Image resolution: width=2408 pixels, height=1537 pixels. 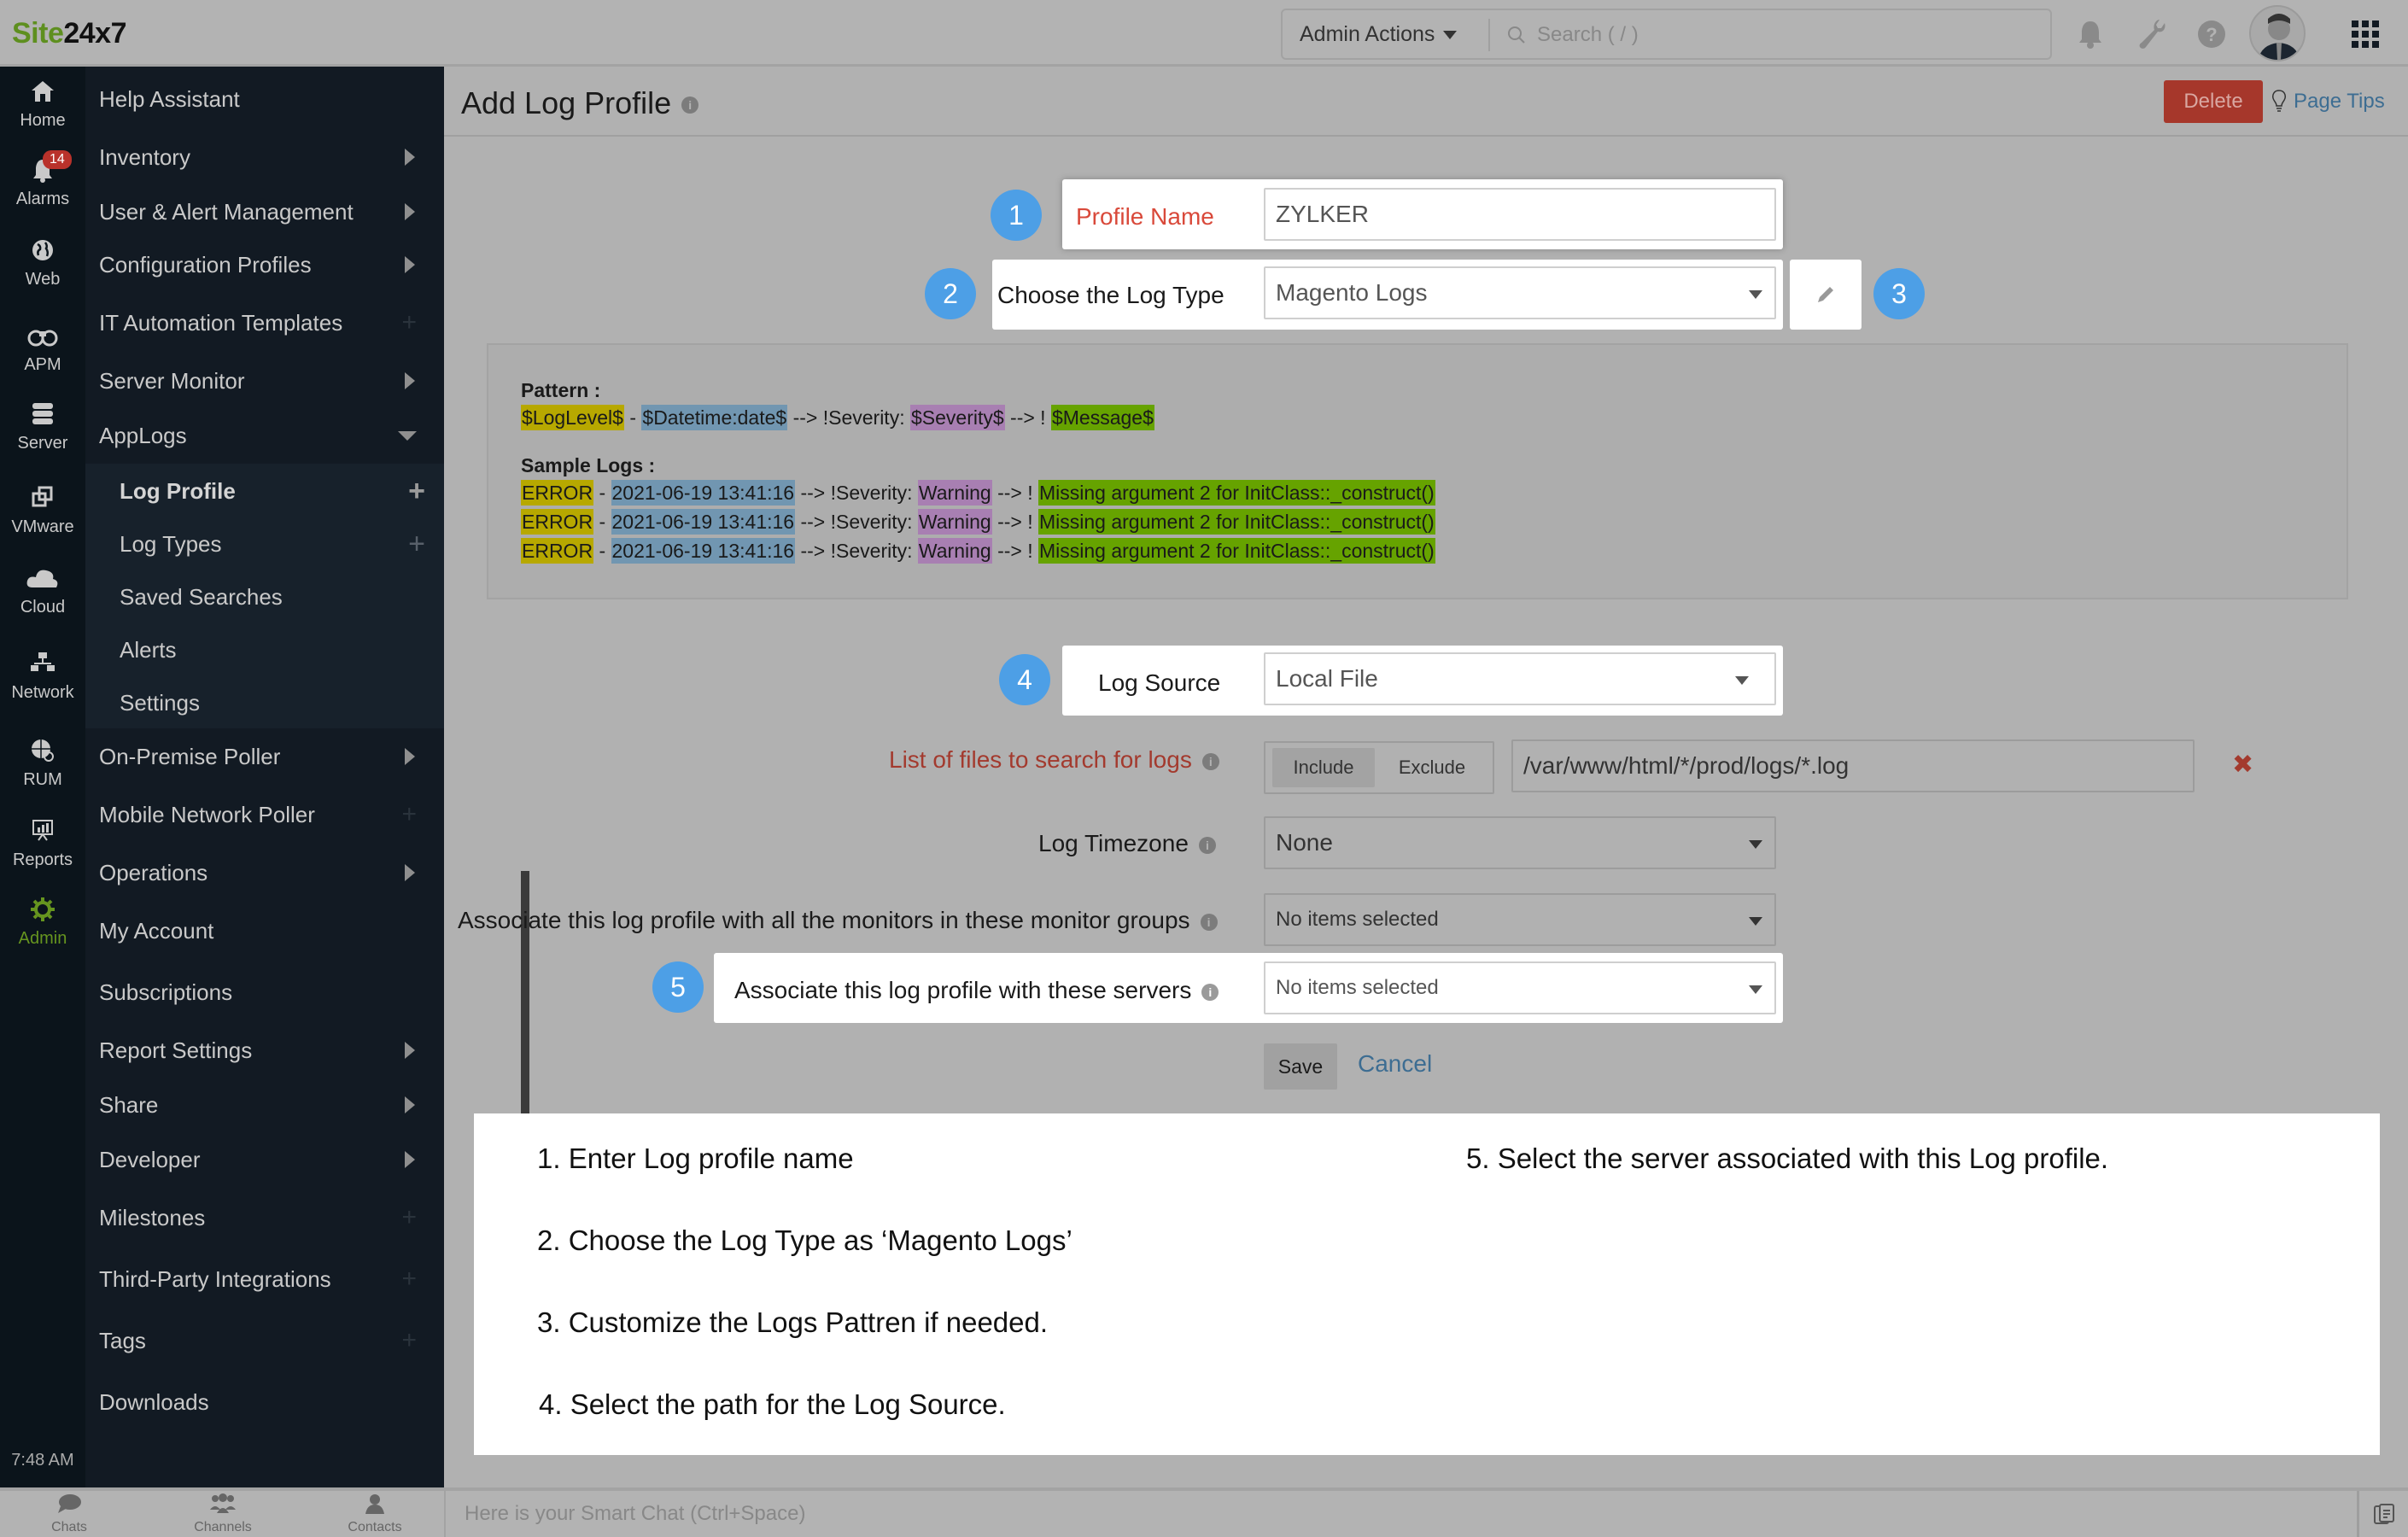 I want to click on sidebar-item-third-party-integrations: Third-Party Integrations +, so click(x=260, y=1279).